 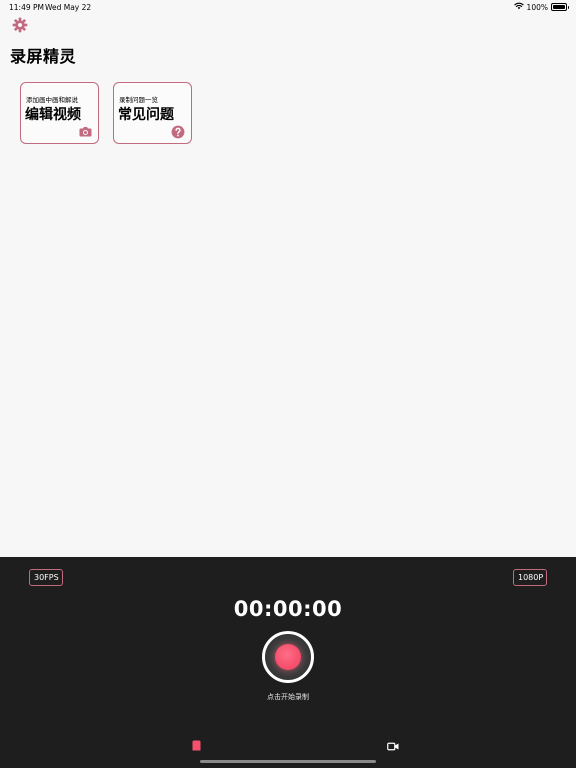 What do you see at coordinates (68, 7) in the screenshot?
I see `status-date: Wed May 22` at bounding box center [68, 7].